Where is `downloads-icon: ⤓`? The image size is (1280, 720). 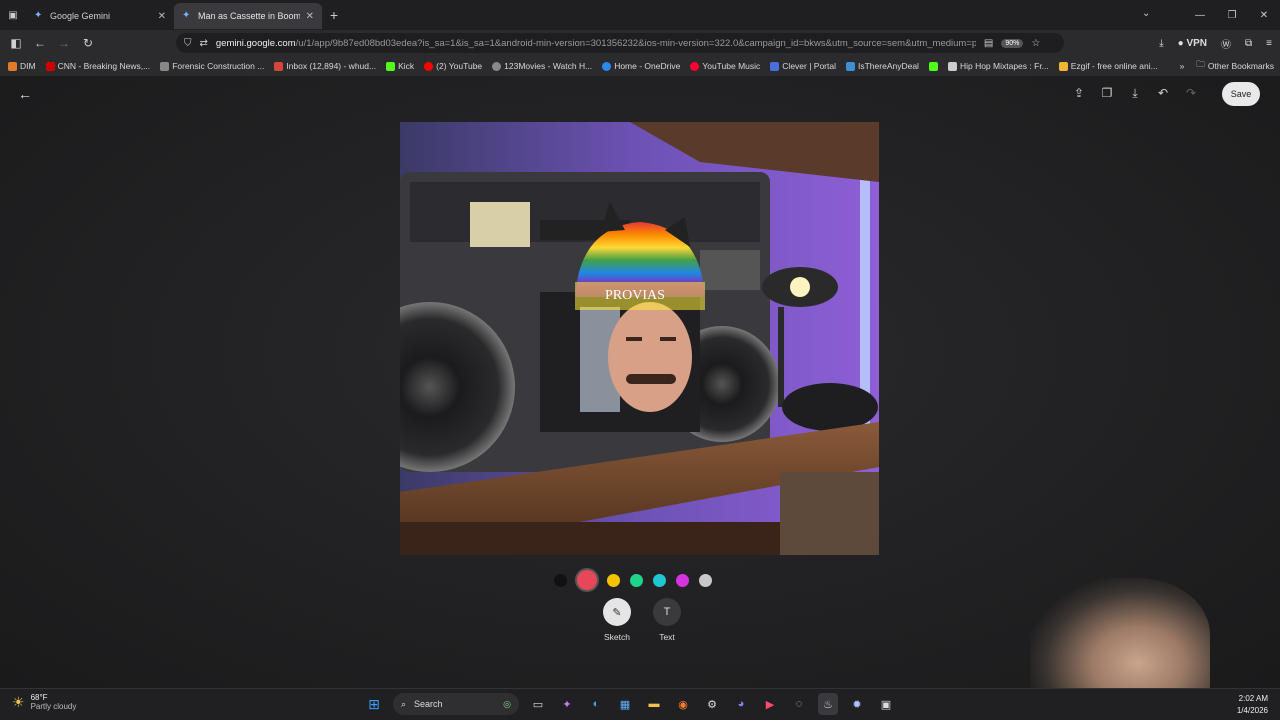 downloads-icon: ⤓ is located at coordinates (1161, 43).